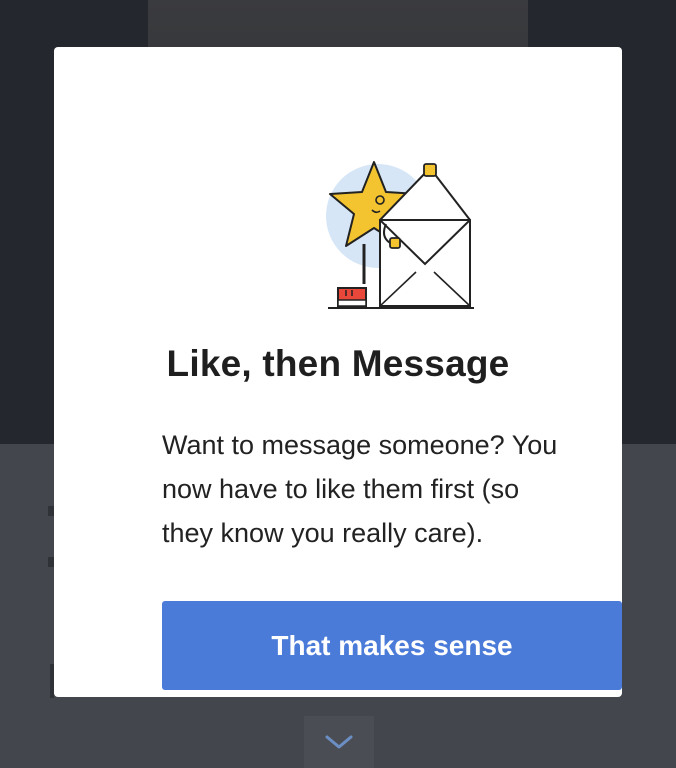 Image resolution: width=676 pixels, height=768 pixels. I want to click on chevron-down-icon, so click(339, 742).